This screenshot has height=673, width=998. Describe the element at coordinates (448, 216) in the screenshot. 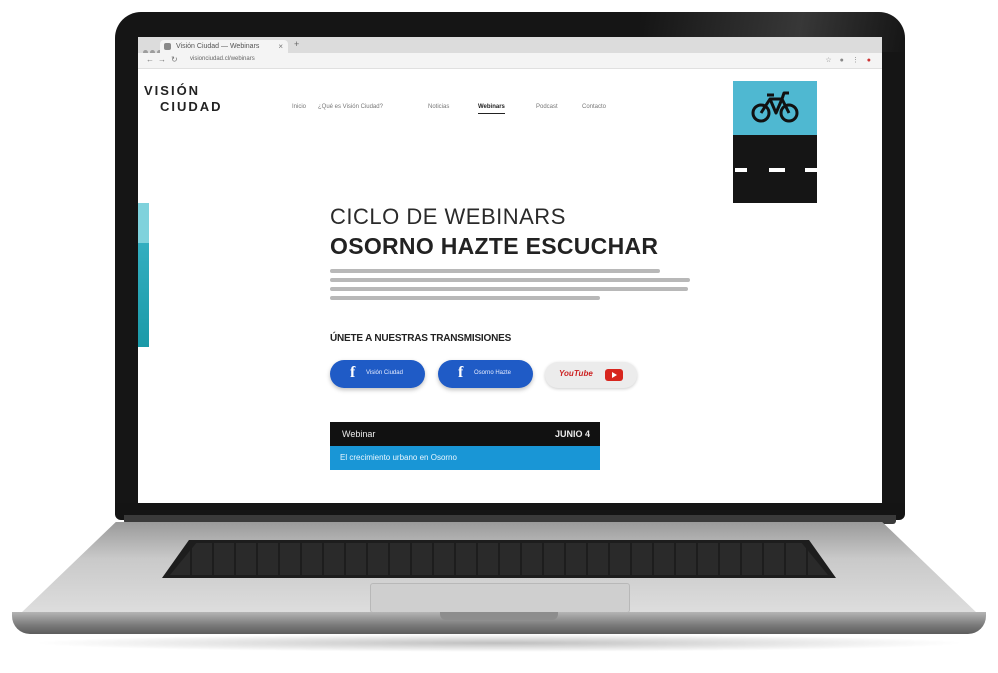

I see `hero-heading: CICLO DE WEBINARS` at that location.